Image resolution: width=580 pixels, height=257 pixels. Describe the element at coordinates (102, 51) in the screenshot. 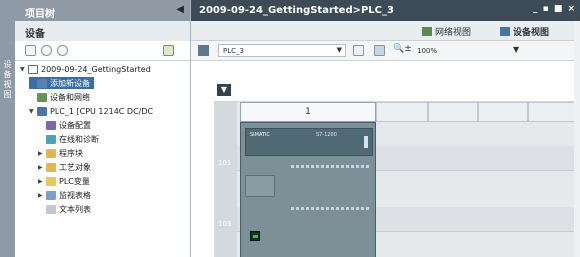

I see `project-tree-toolbar` at that location.